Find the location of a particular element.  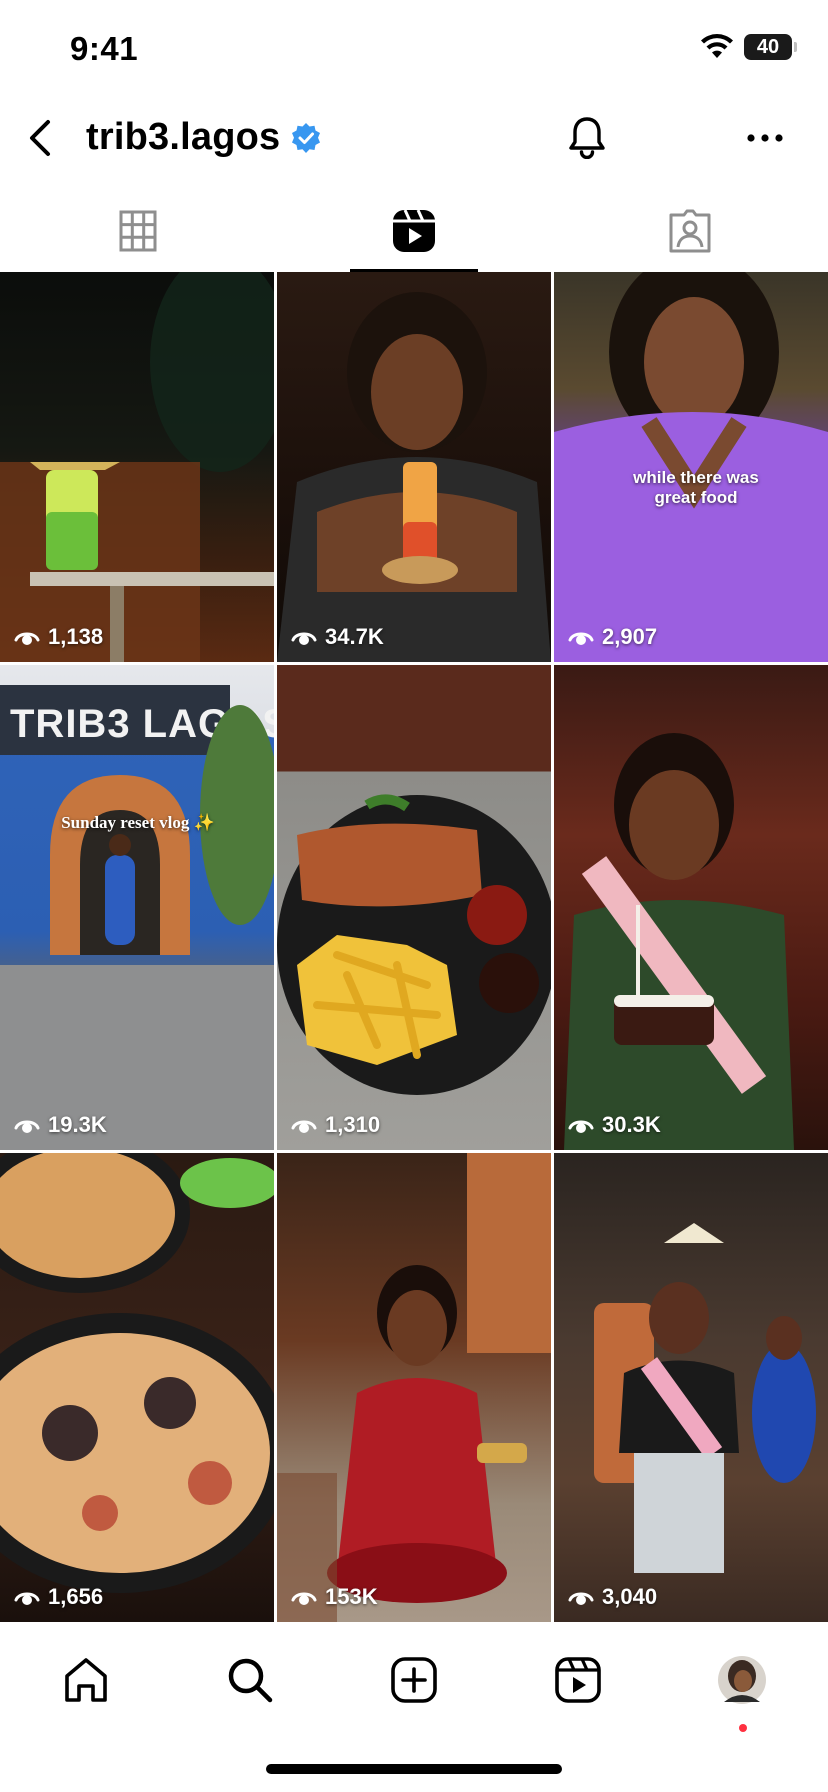

back-button is located at coordinates (40, 138).